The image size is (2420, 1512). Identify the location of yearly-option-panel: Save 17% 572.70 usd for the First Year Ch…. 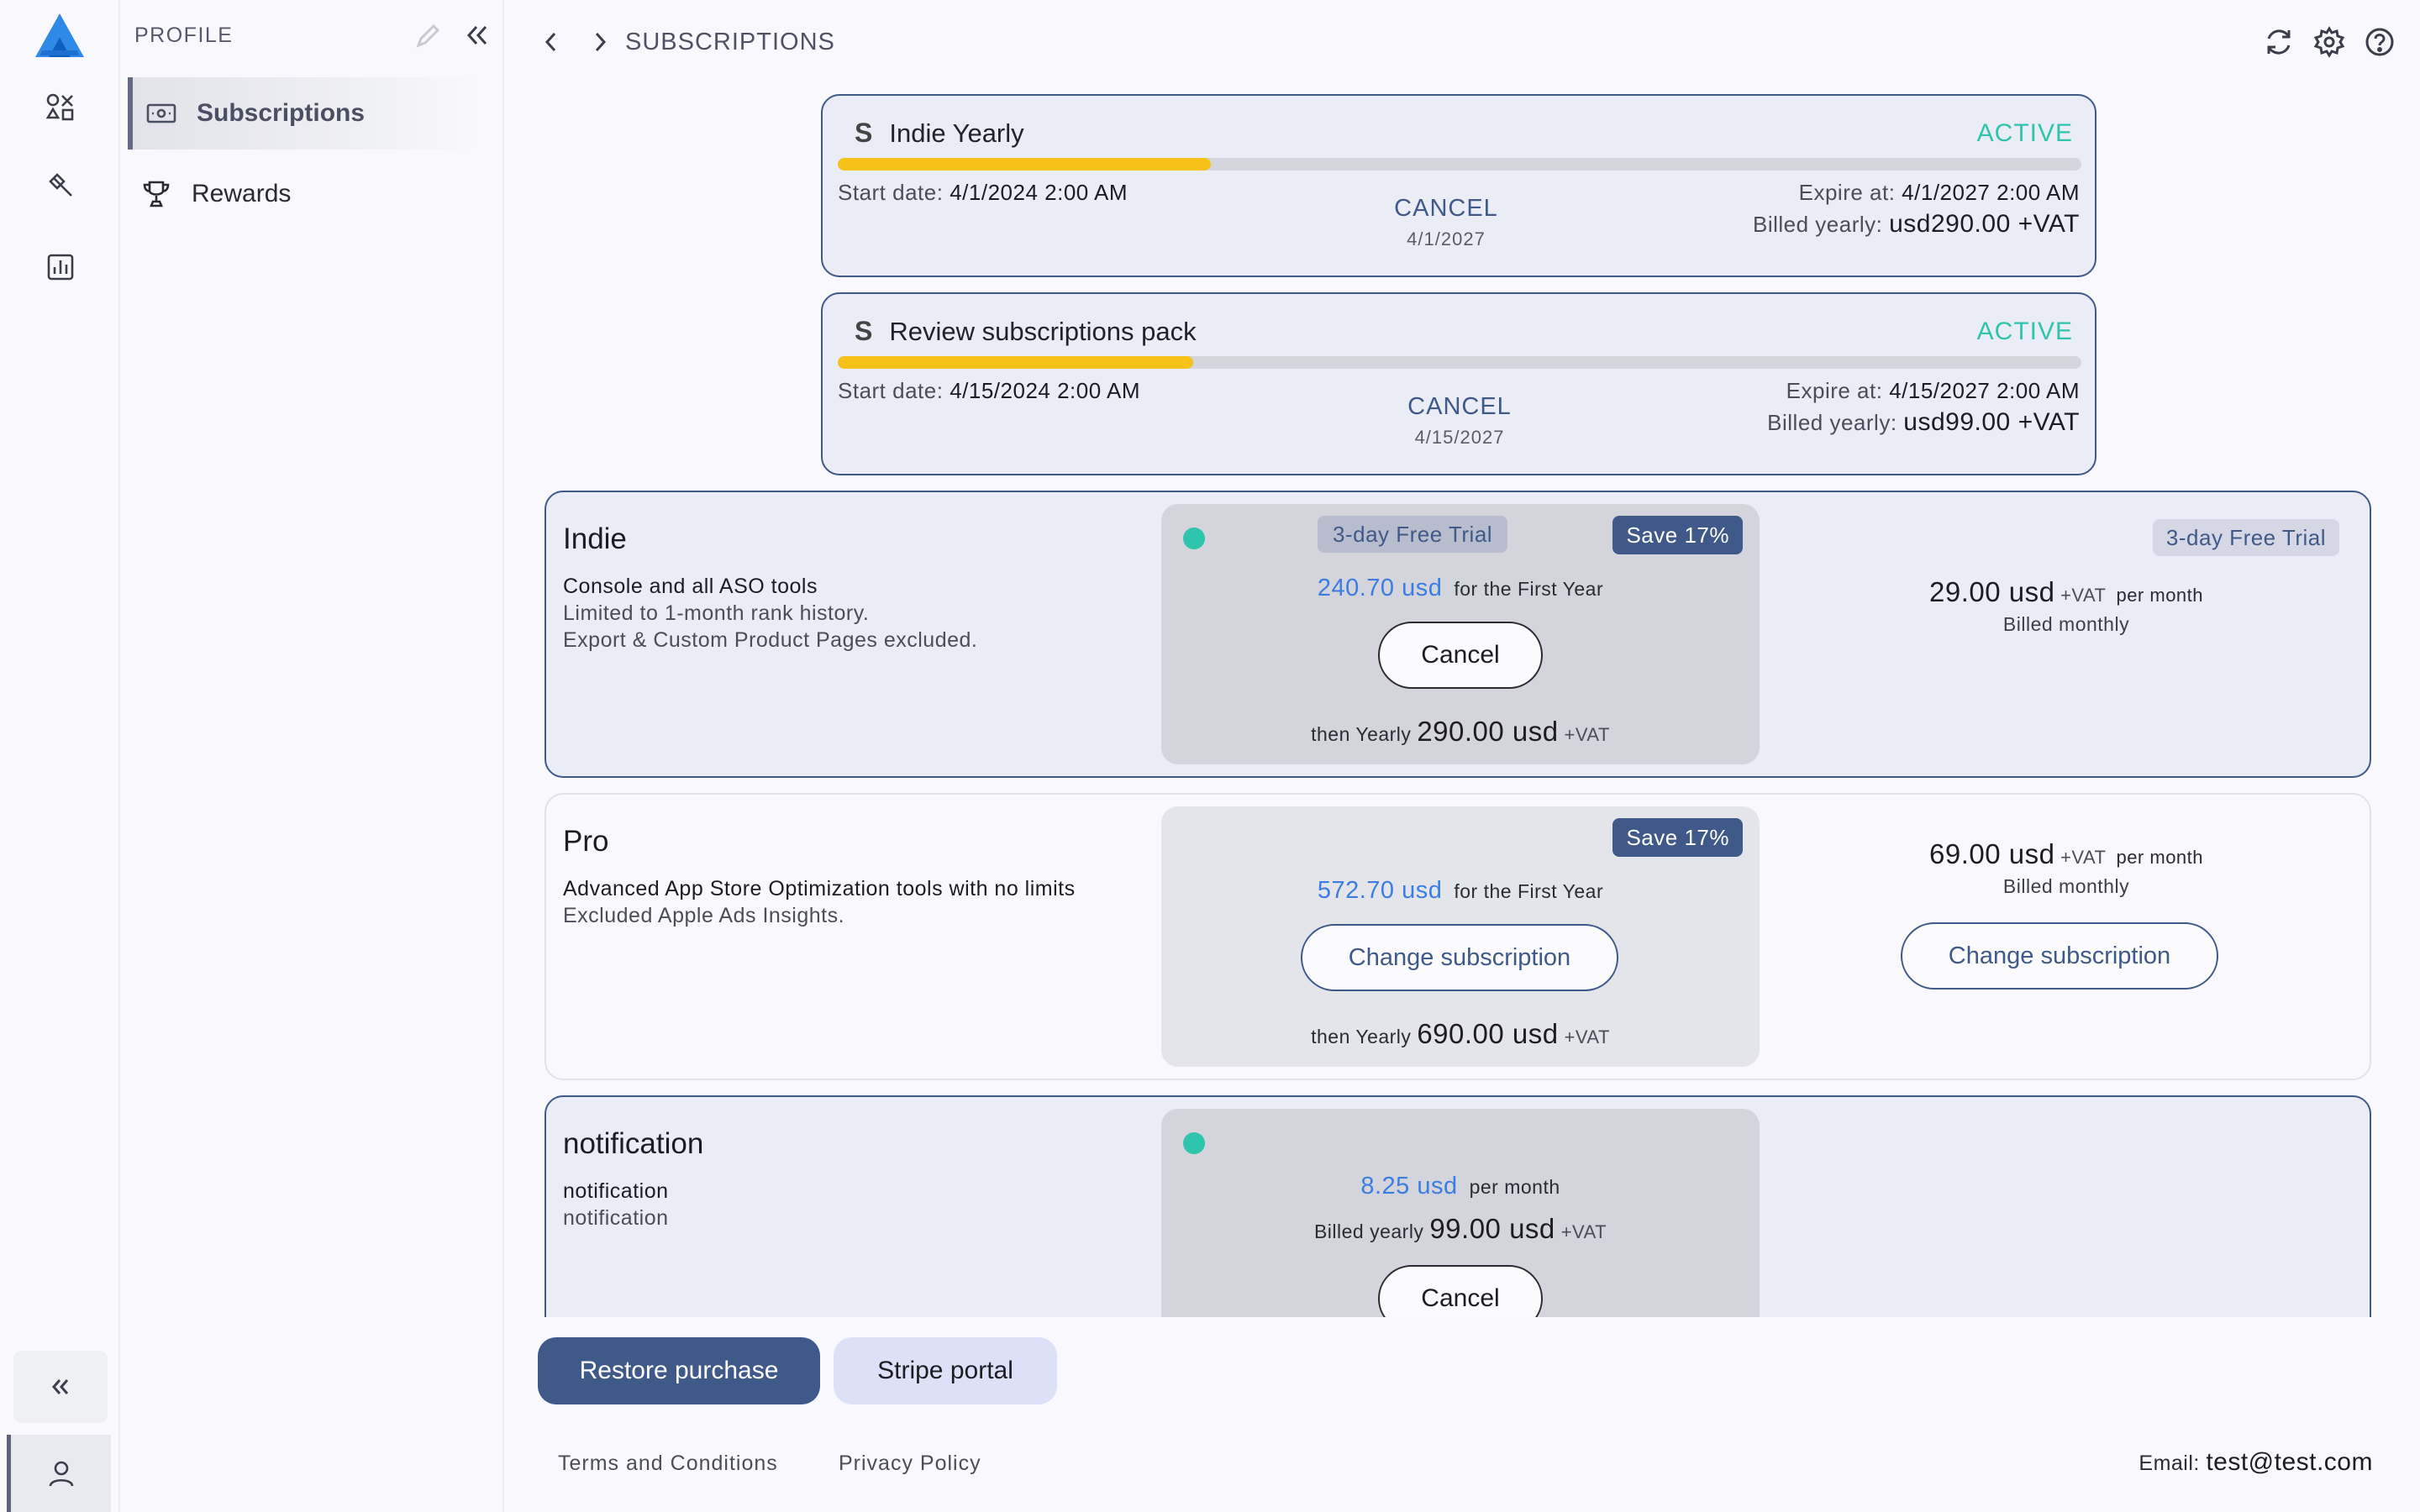
(1460, 936).